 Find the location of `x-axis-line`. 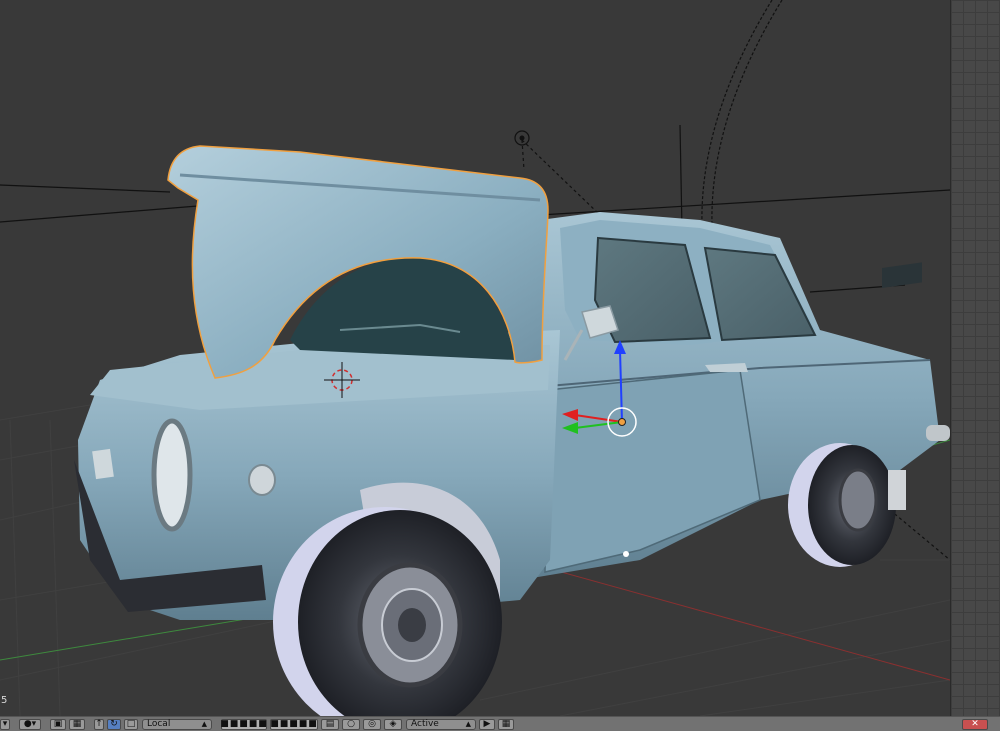

x-axis-line is located at coordinates (724, 617).